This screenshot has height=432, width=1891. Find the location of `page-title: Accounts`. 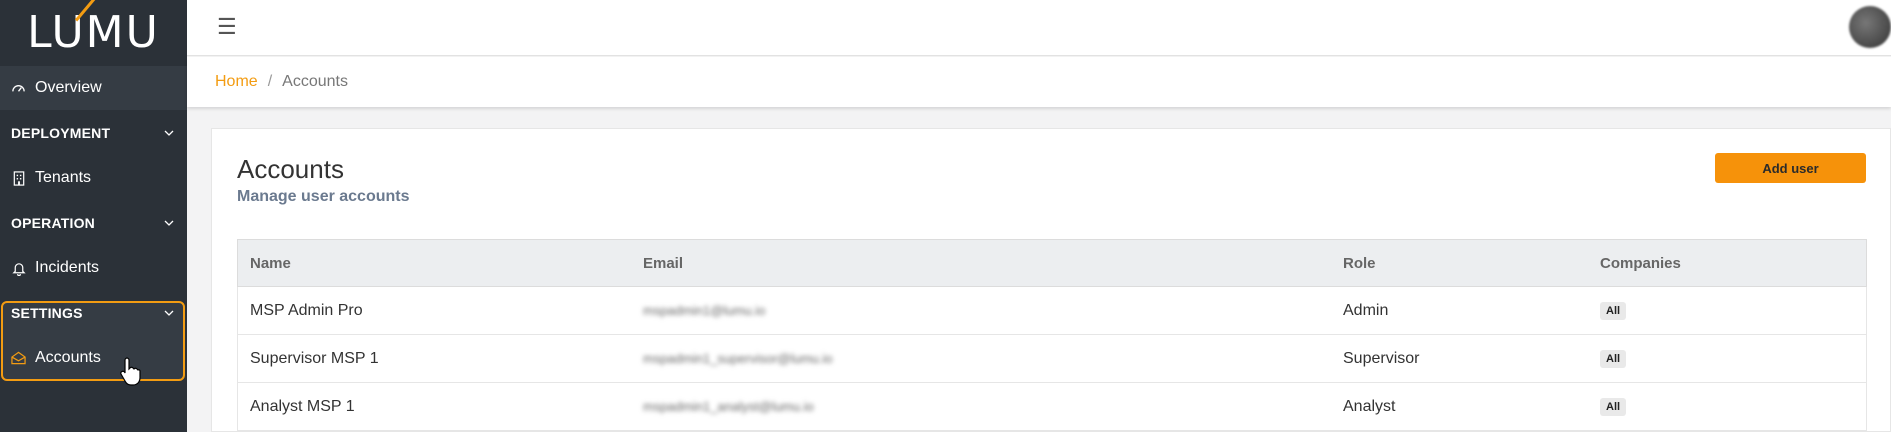

page-title: Accounts is located at coordinates (290, 169).